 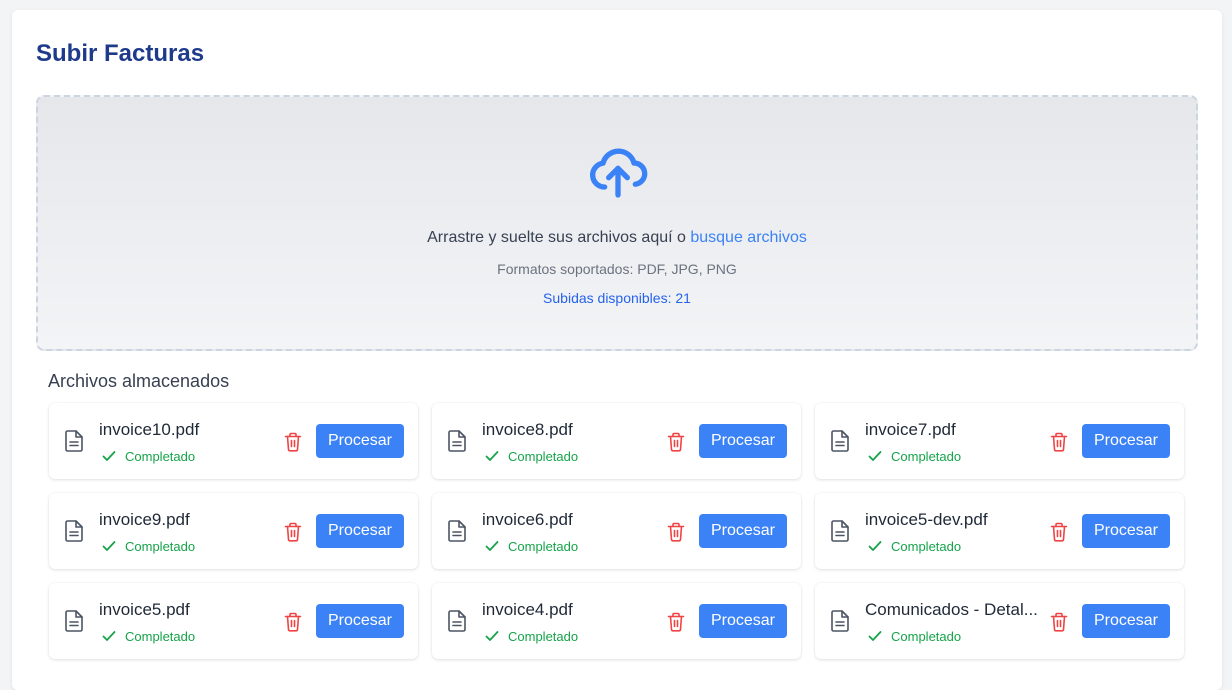 I want to click on file-card: invoice6.pdf Completado Procesar, so click(x=616, y=531).